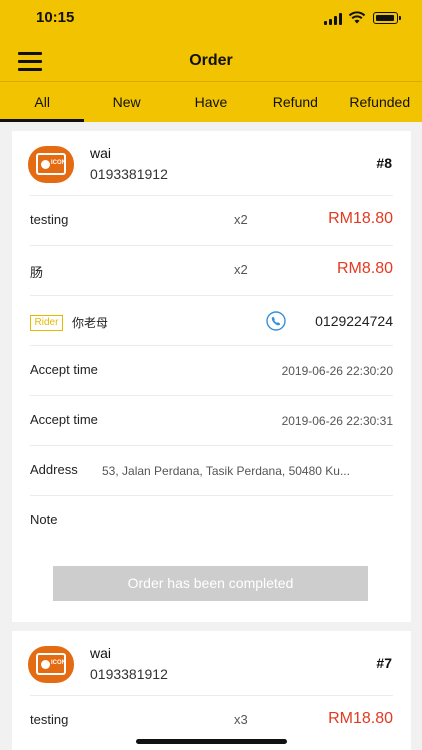 This screenshot has width=422, height=750. What do you see at coordinates (211, 370) in the screenshot?
I see `accept-time-row: Accept time 2019-06-26 22:30:20` at bounding box center [211, 370].